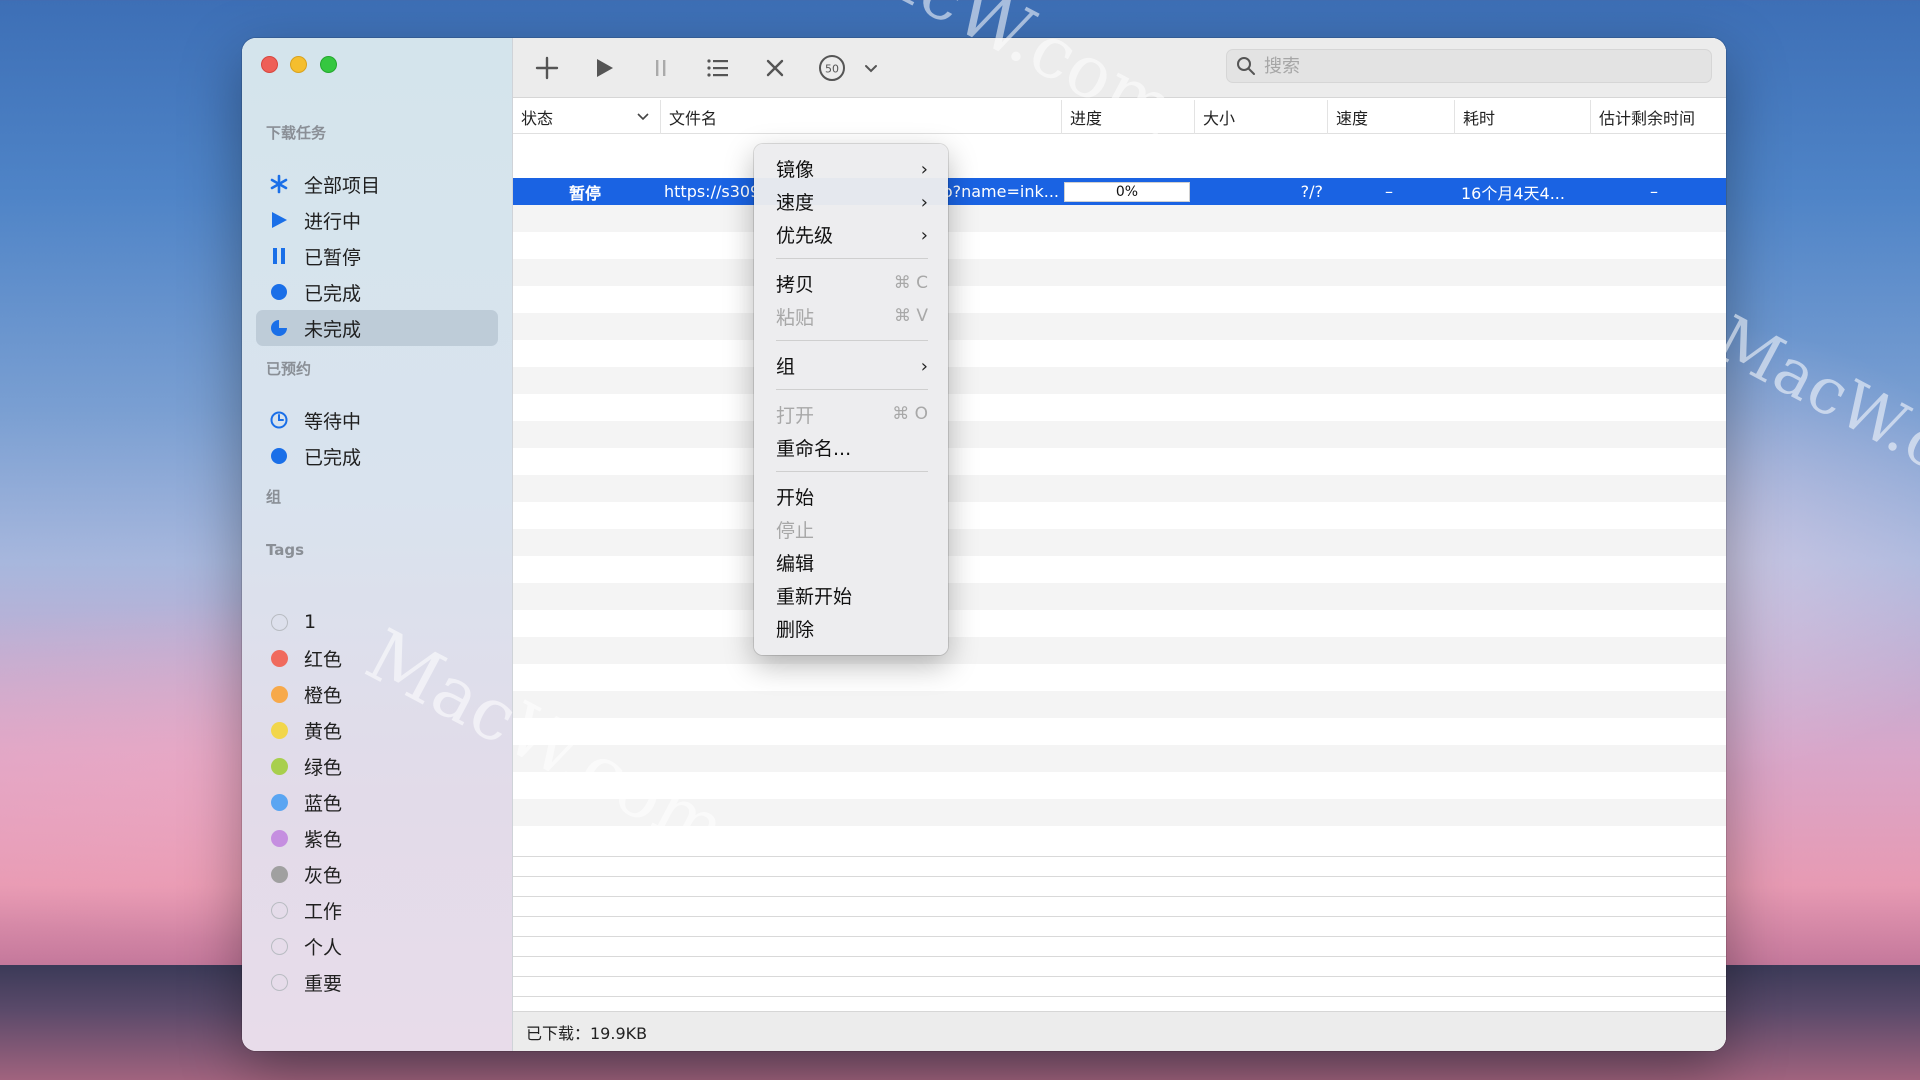 The height and width of the screenshot is (1080, 1920). What do you see at coordinates (537, 118) in the screenshot?
I see `column-label: 状态` at bounding box center [537, 118].